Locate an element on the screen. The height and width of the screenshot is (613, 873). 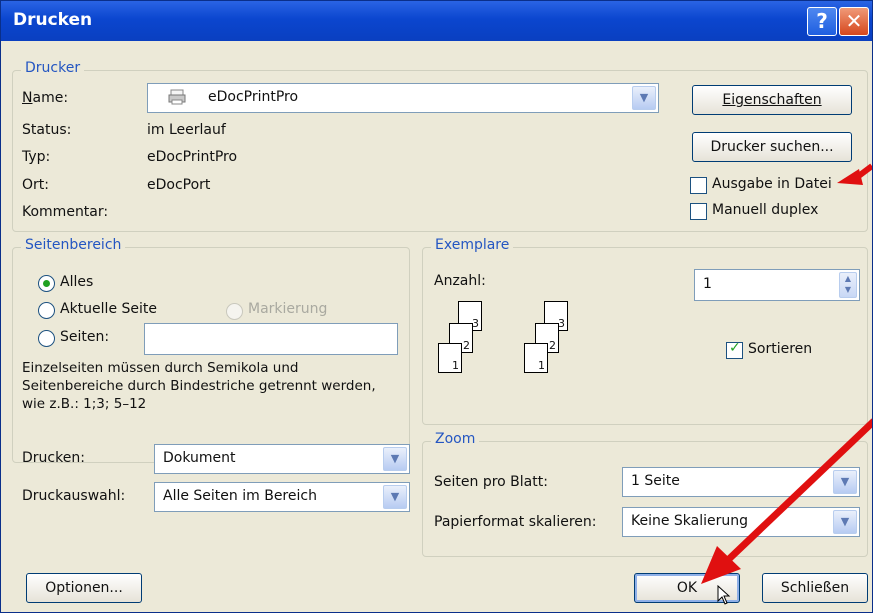
properties-button: Eigenschaften is located at coordinates (772, 100).